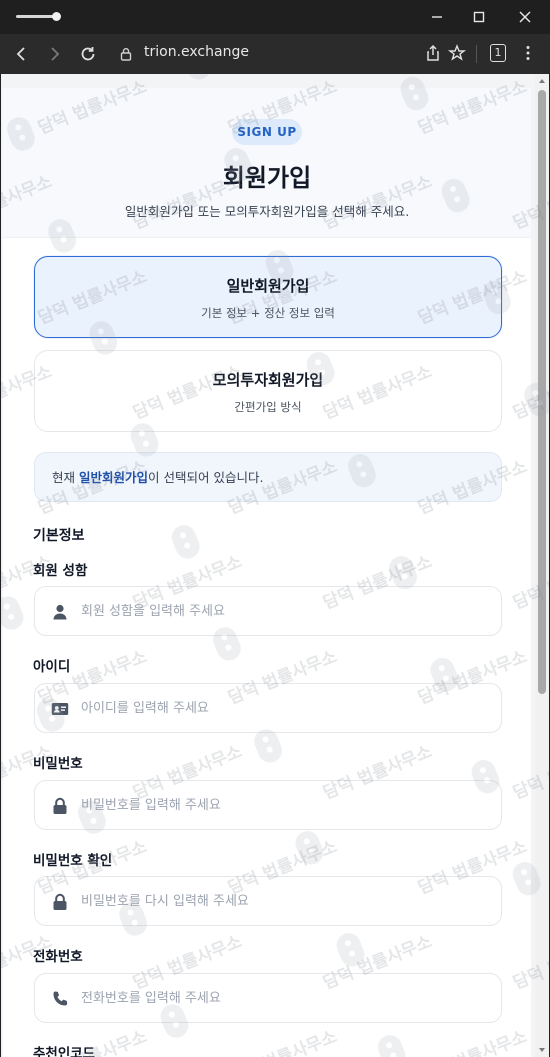 The image size is (550, 1057). Describe the element at coordinates (268, 391) in the screenshot. I see `mock-trading-signup-option: 모의투자회원가입 간편가입 방식` at that location.